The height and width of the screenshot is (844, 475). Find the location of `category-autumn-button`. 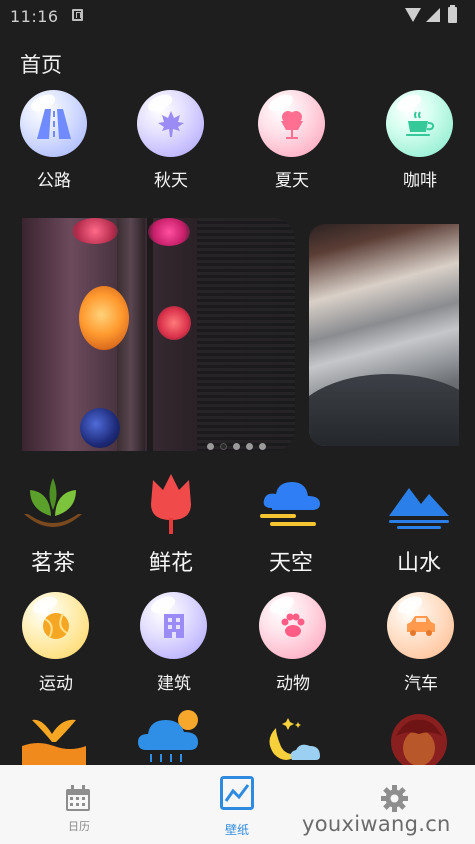

category-autumn-button is located at coordinates (170, 123).